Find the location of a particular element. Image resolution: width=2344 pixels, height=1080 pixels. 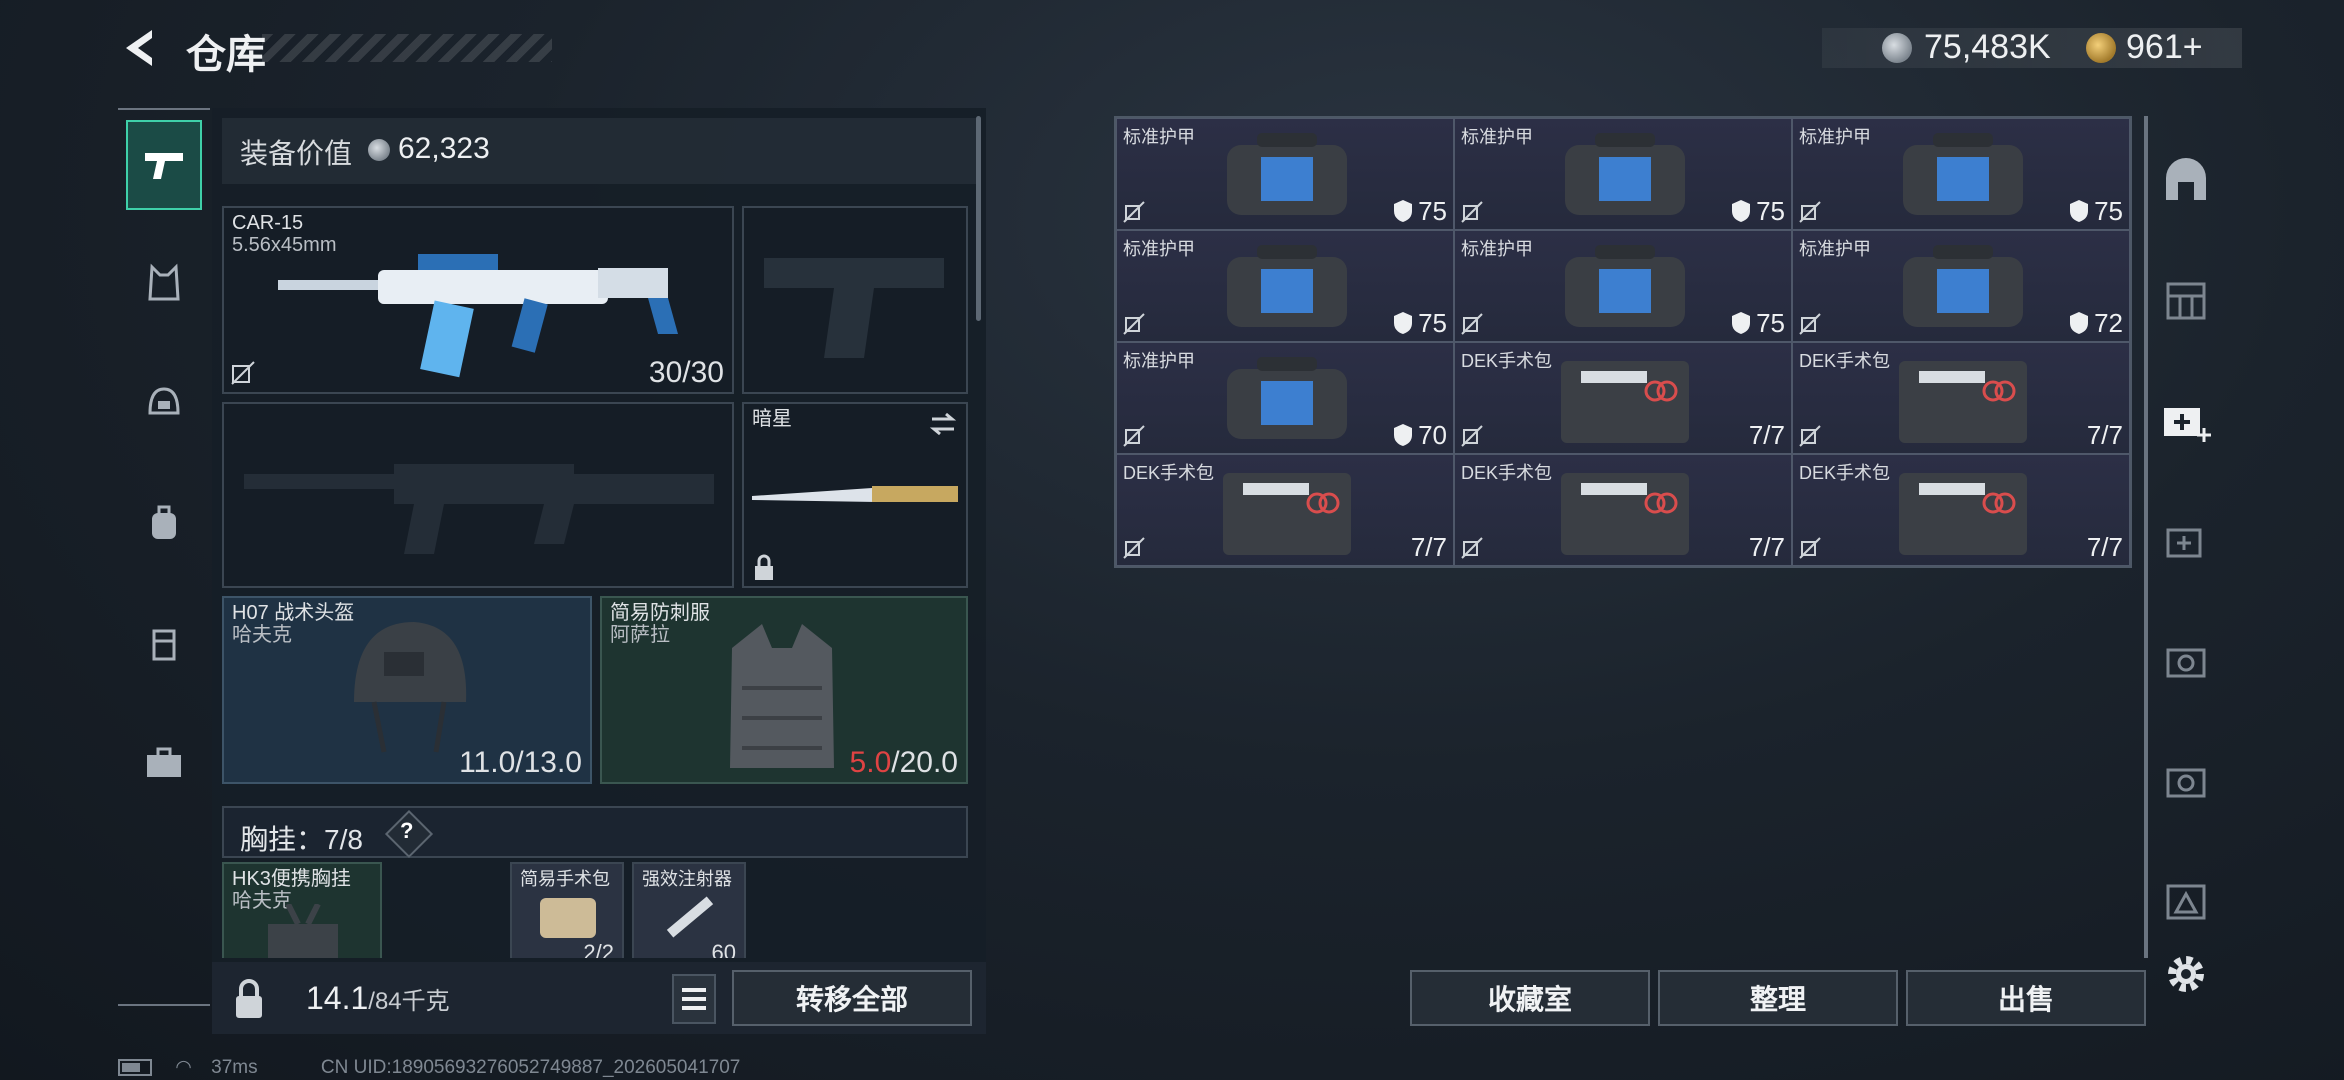

pistol-slot is located at coordinates (855, 300).